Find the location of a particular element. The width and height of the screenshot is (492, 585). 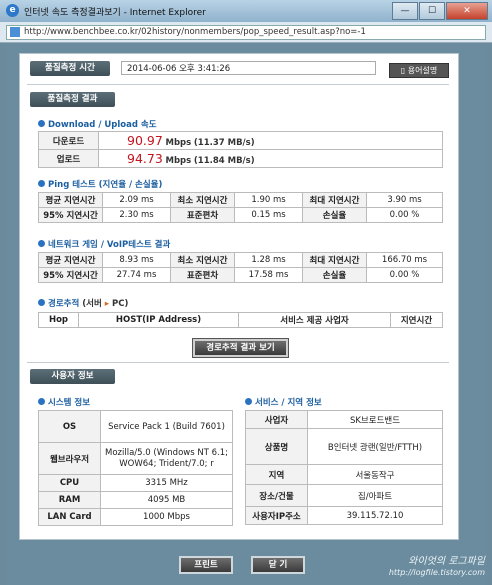

upload-value-cell: 94.73 Mbps (11.84 MB/s) is located at coordinates (270, 158).